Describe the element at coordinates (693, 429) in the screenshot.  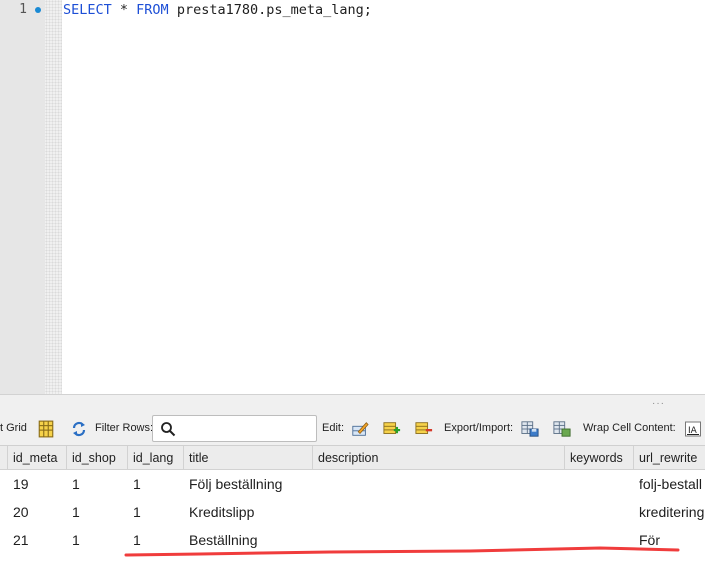
I see `wrap-cell-content-icon: IA` at that location.